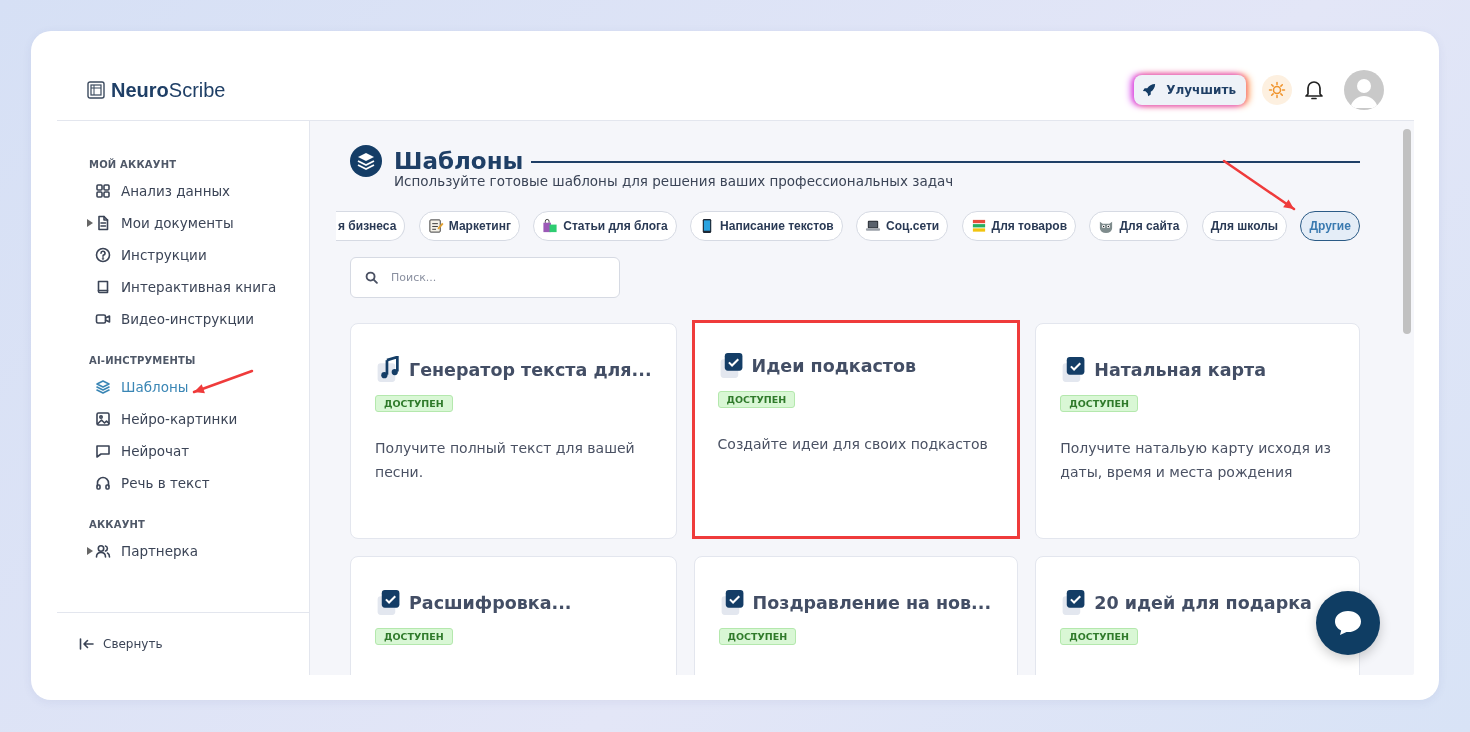 The height and width of the screenshot is (732, 1470). What do you see at coordinates (103, 483) in the screenshot?
I see `headphones-icon` at bounding box center [103, 483].